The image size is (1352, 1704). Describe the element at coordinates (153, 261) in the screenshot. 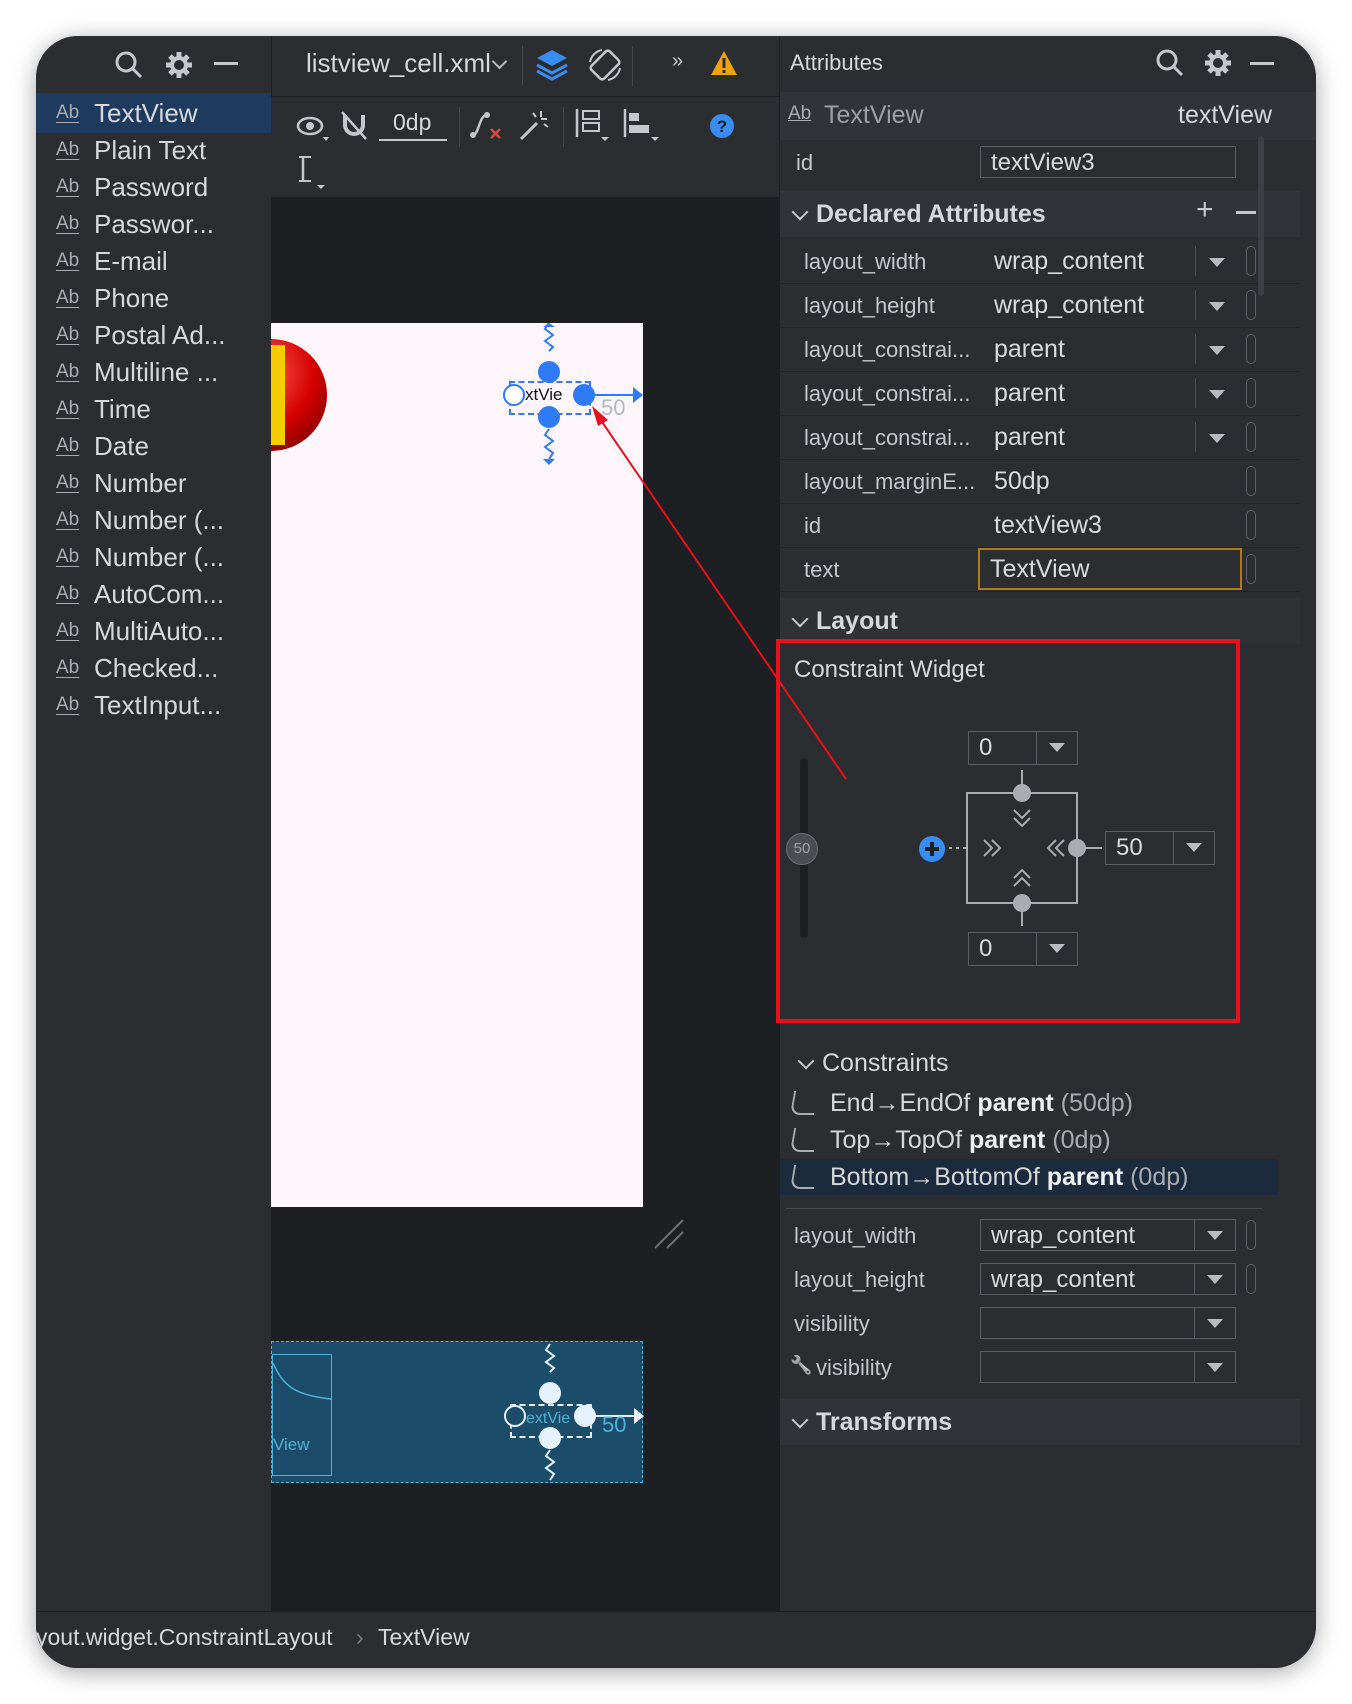

I see `palette-item: Ab E-mail` at that location.